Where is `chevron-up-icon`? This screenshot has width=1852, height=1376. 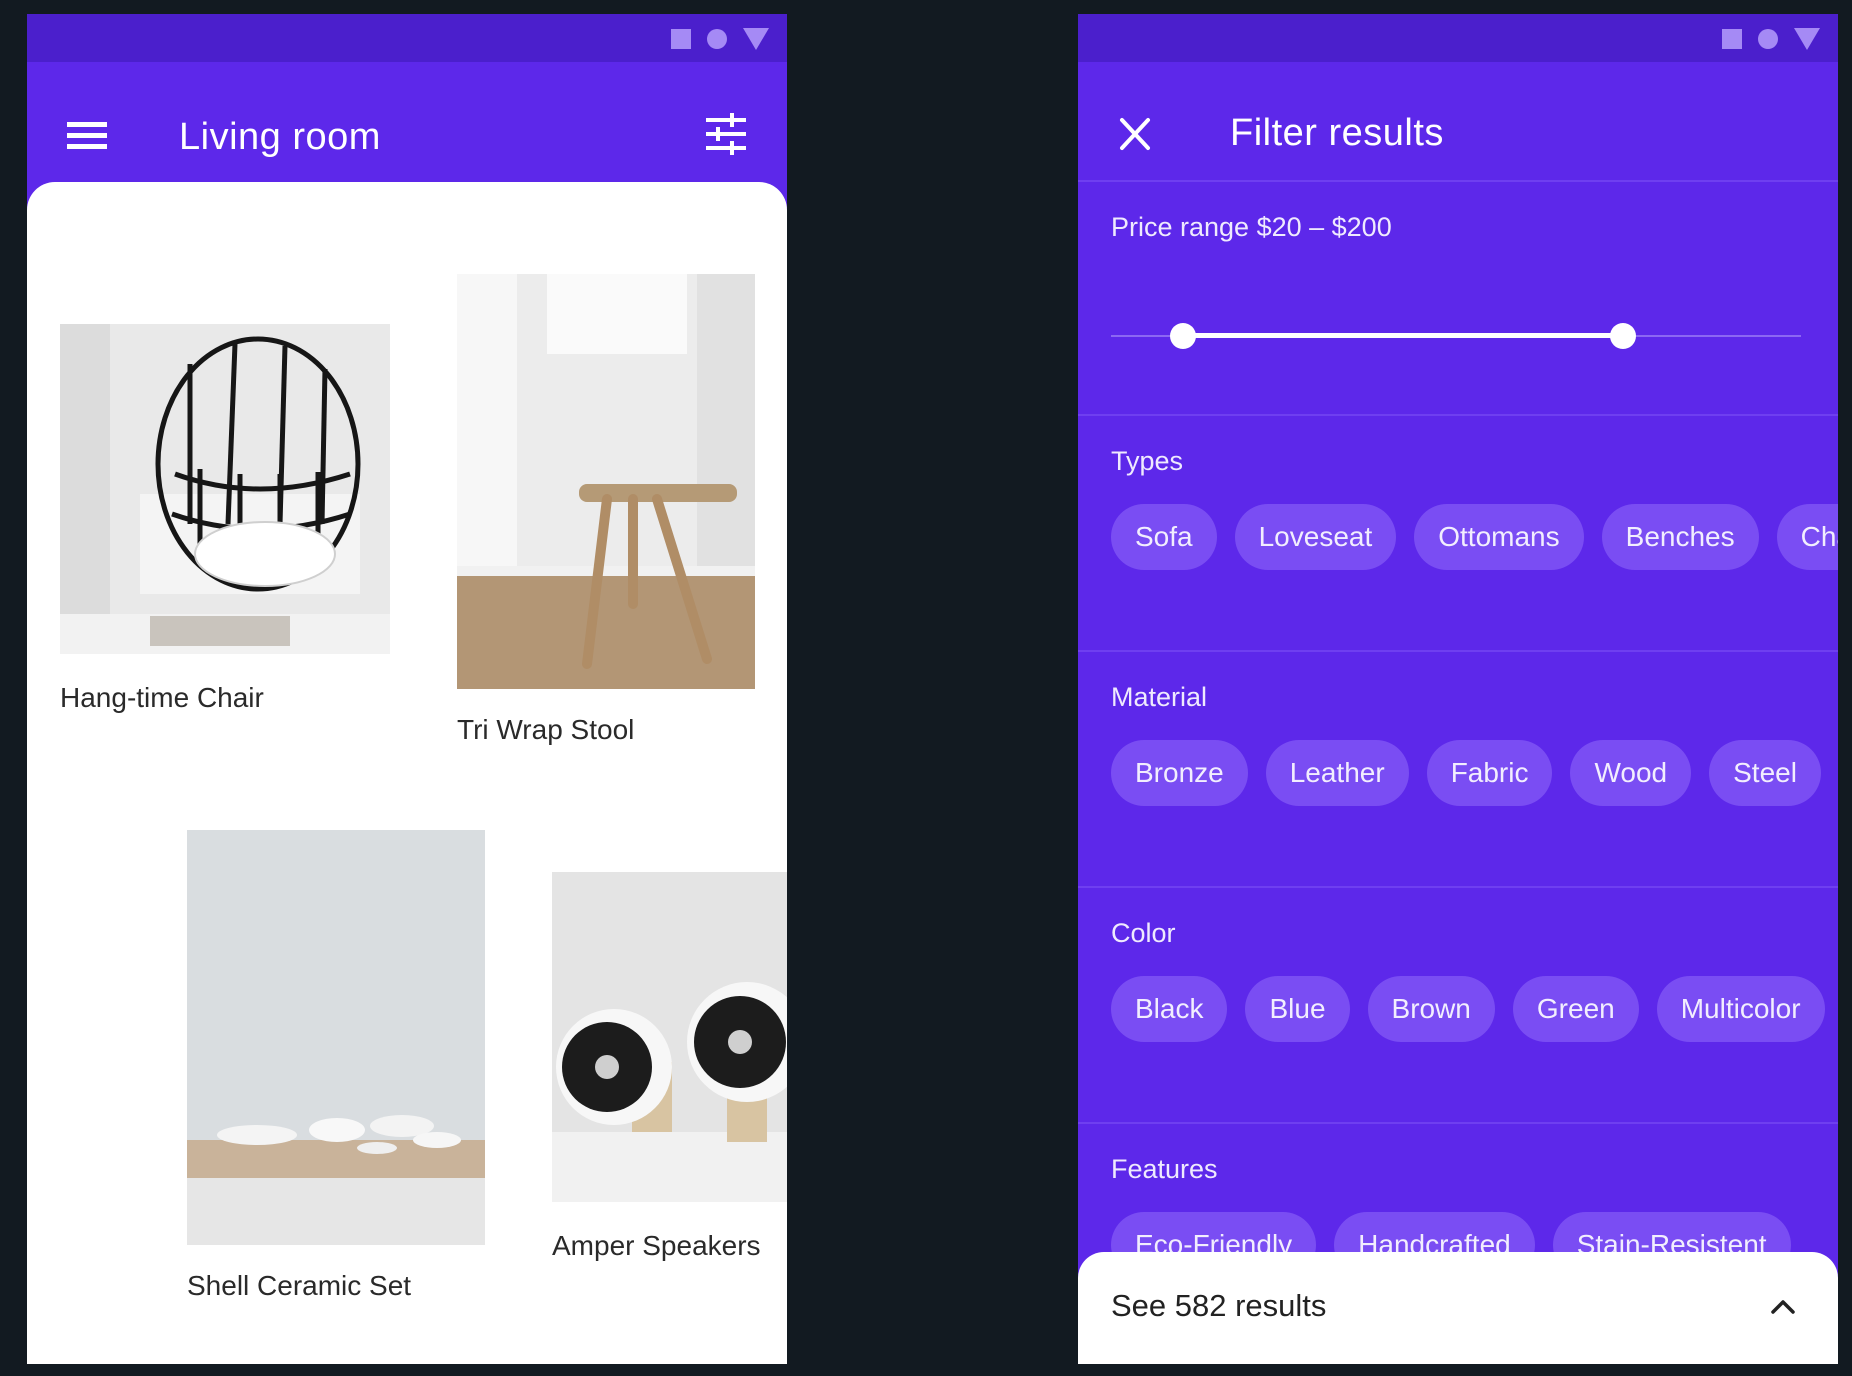 chevron-up-icon is located at coordinates (1783, 1307).